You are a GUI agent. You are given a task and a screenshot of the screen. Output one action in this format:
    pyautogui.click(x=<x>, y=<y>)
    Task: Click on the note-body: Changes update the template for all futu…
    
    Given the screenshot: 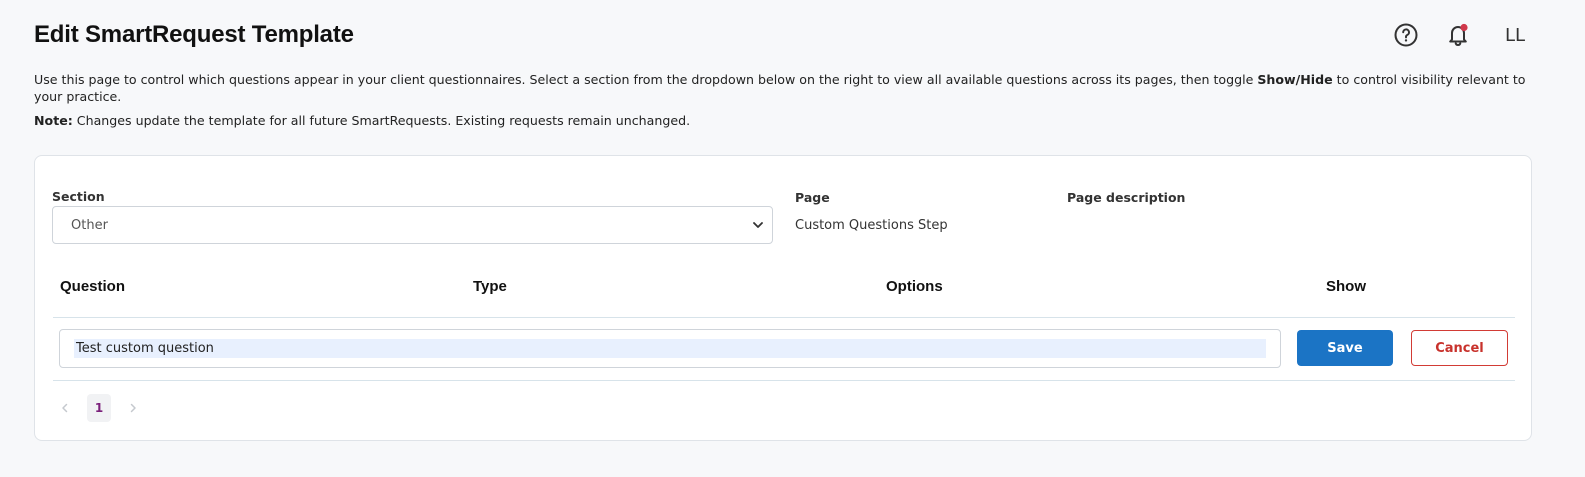 What is the action you would take?
    pyautogui.click(x=381, y=120)
    